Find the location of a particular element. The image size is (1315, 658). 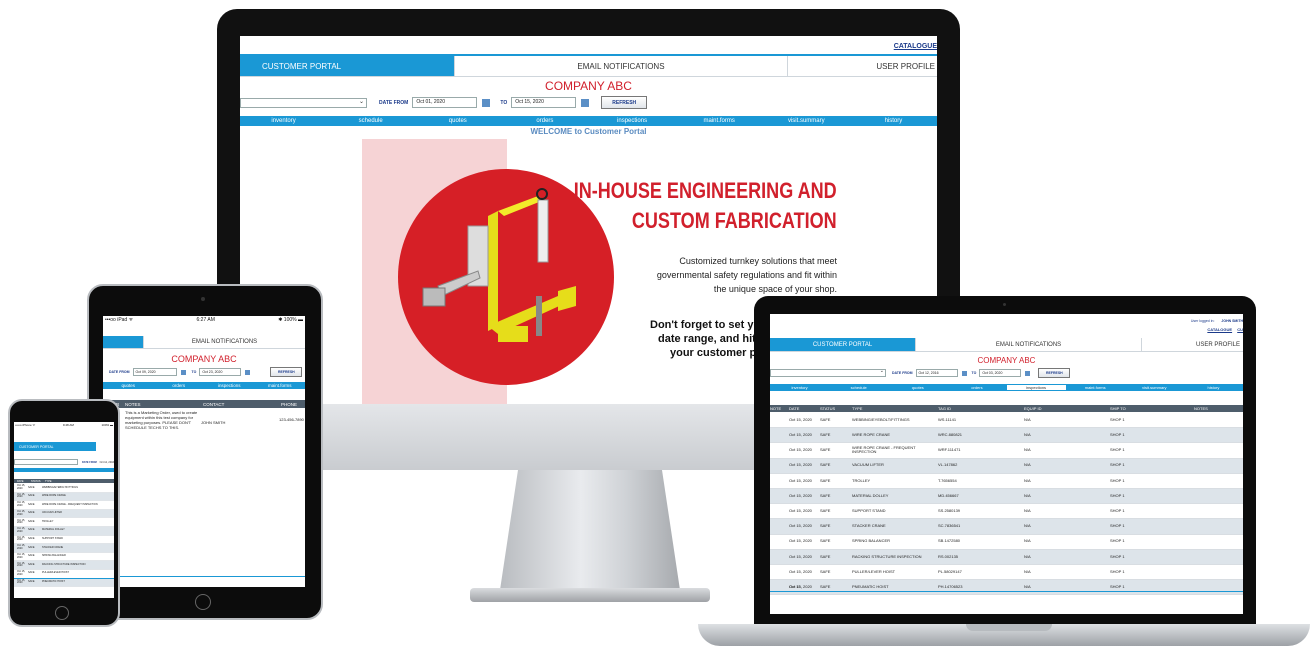

table-row: Oct 15, 2020 SAFE WEBBING/EYEBOLT/FITTINGS is located at coordinates (64, 488).